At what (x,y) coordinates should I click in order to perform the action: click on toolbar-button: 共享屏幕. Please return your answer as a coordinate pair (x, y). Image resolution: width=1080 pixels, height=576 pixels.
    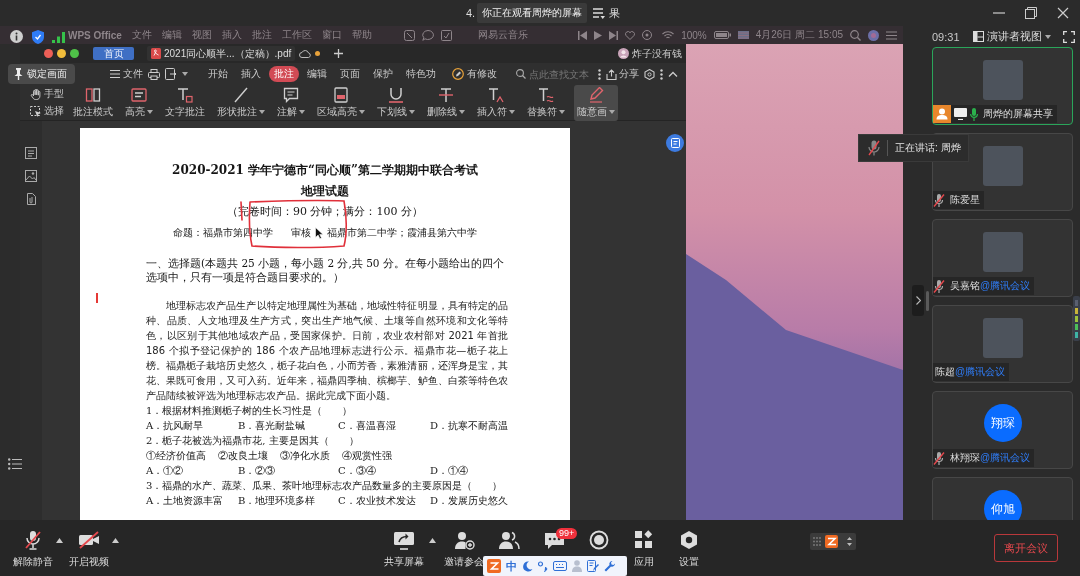
    Looking at the image, I should click on (404, 549).